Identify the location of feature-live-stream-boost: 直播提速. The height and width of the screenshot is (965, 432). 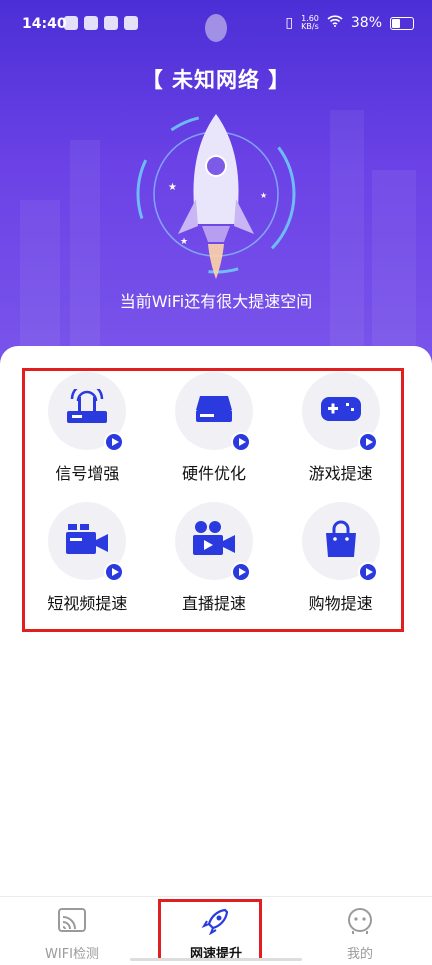
(214, 558).